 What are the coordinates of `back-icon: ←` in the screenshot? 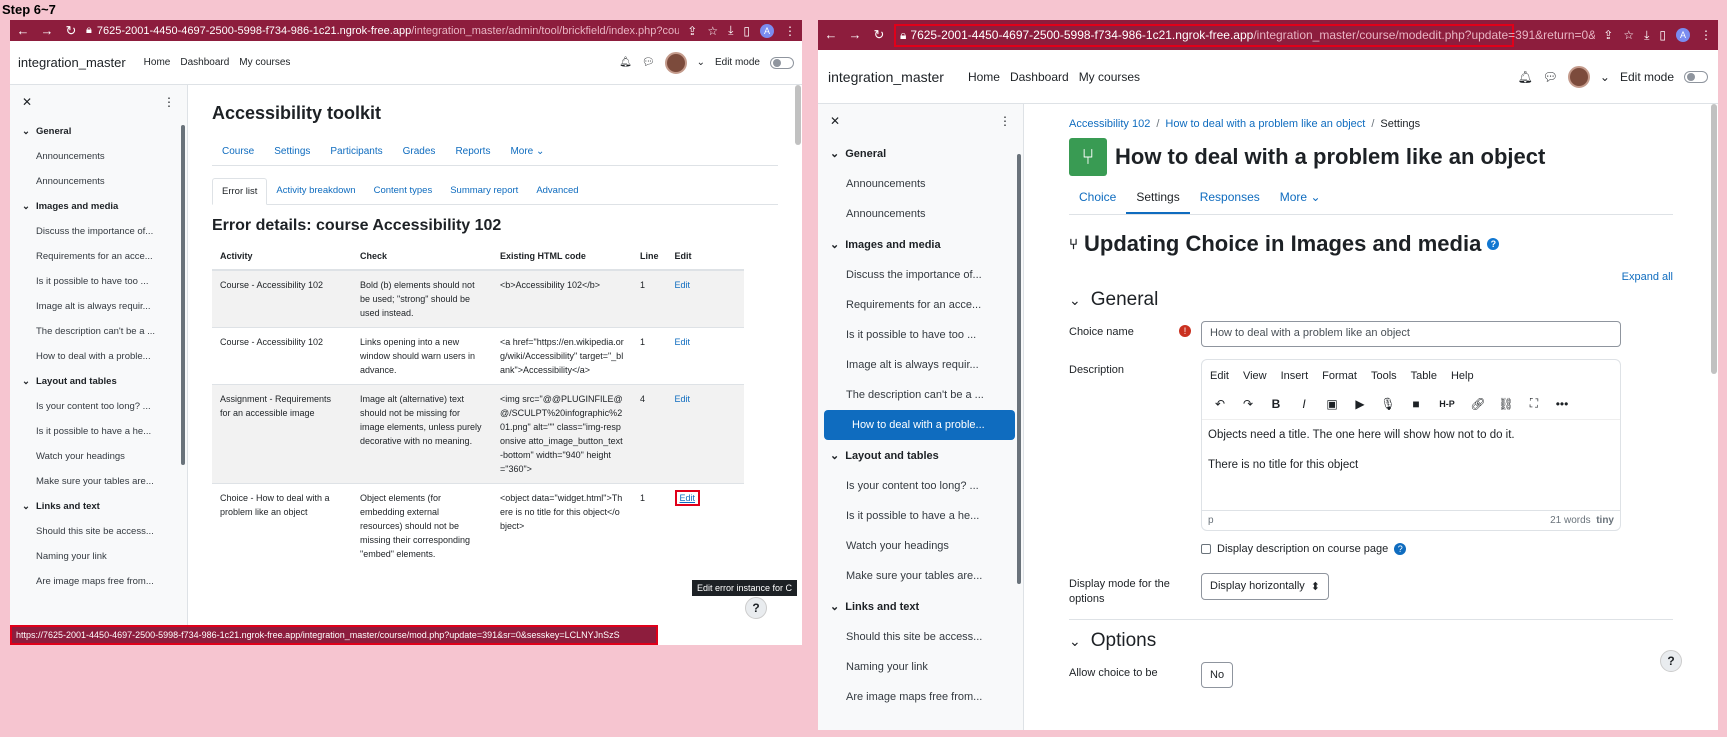 It's located at (23, 31).